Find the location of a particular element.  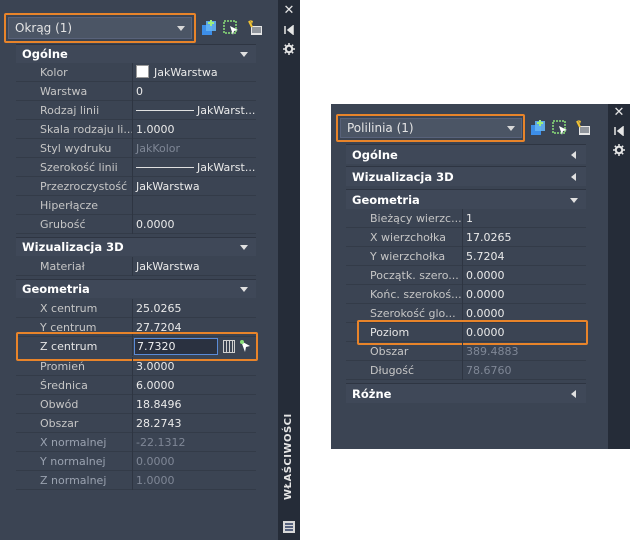

property-value: 1 is located at coordinates (524, 218).